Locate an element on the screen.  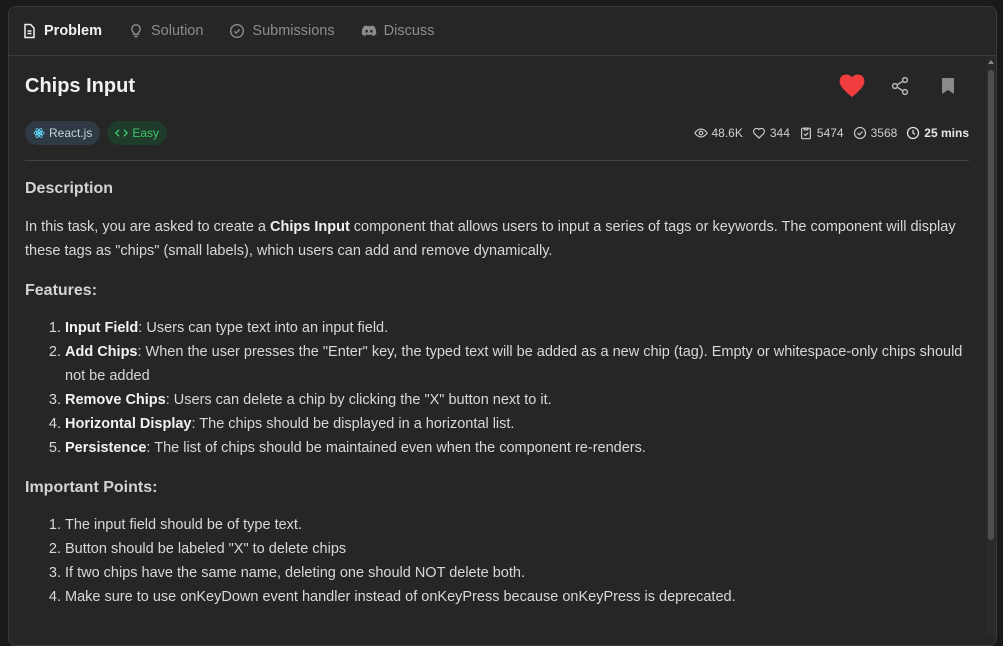
difficulty-tag: Easy is located at coordinates (137, 133).